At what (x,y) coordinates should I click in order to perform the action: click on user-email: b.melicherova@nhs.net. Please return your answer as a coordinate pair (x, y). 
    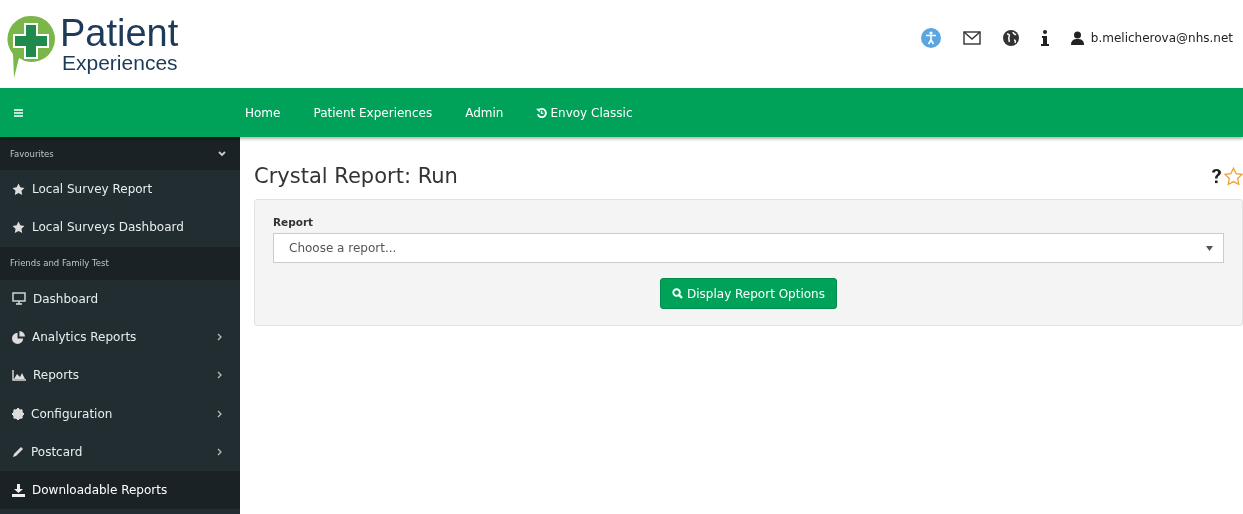
    Looking at the image, I should click on (1161, 38).